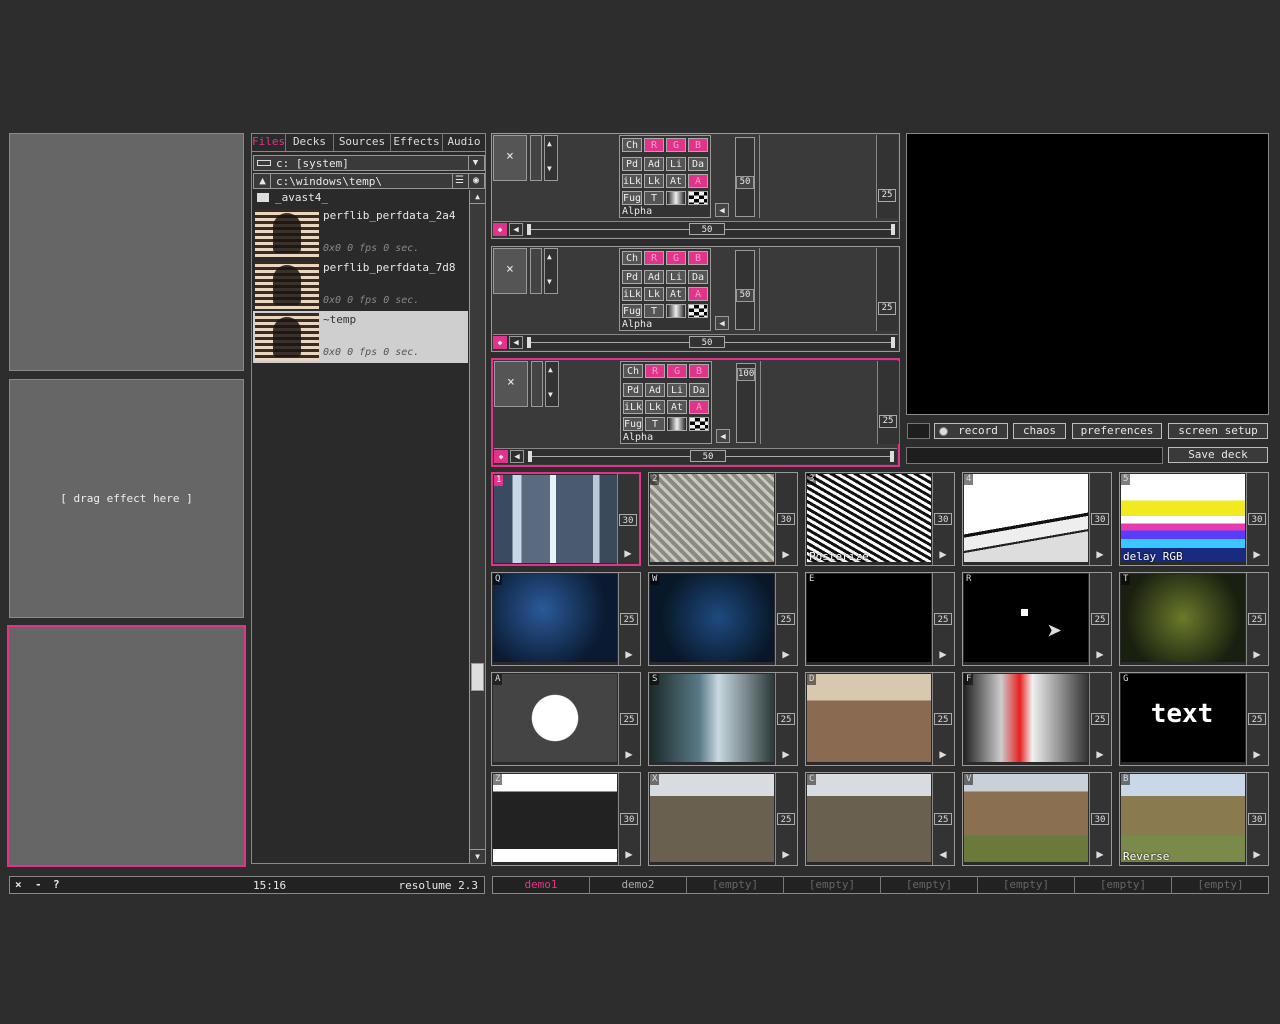 The image size is (1280, 1024). I want to click on effect-slot-2: [ drag effect here ], so click(126, 498).